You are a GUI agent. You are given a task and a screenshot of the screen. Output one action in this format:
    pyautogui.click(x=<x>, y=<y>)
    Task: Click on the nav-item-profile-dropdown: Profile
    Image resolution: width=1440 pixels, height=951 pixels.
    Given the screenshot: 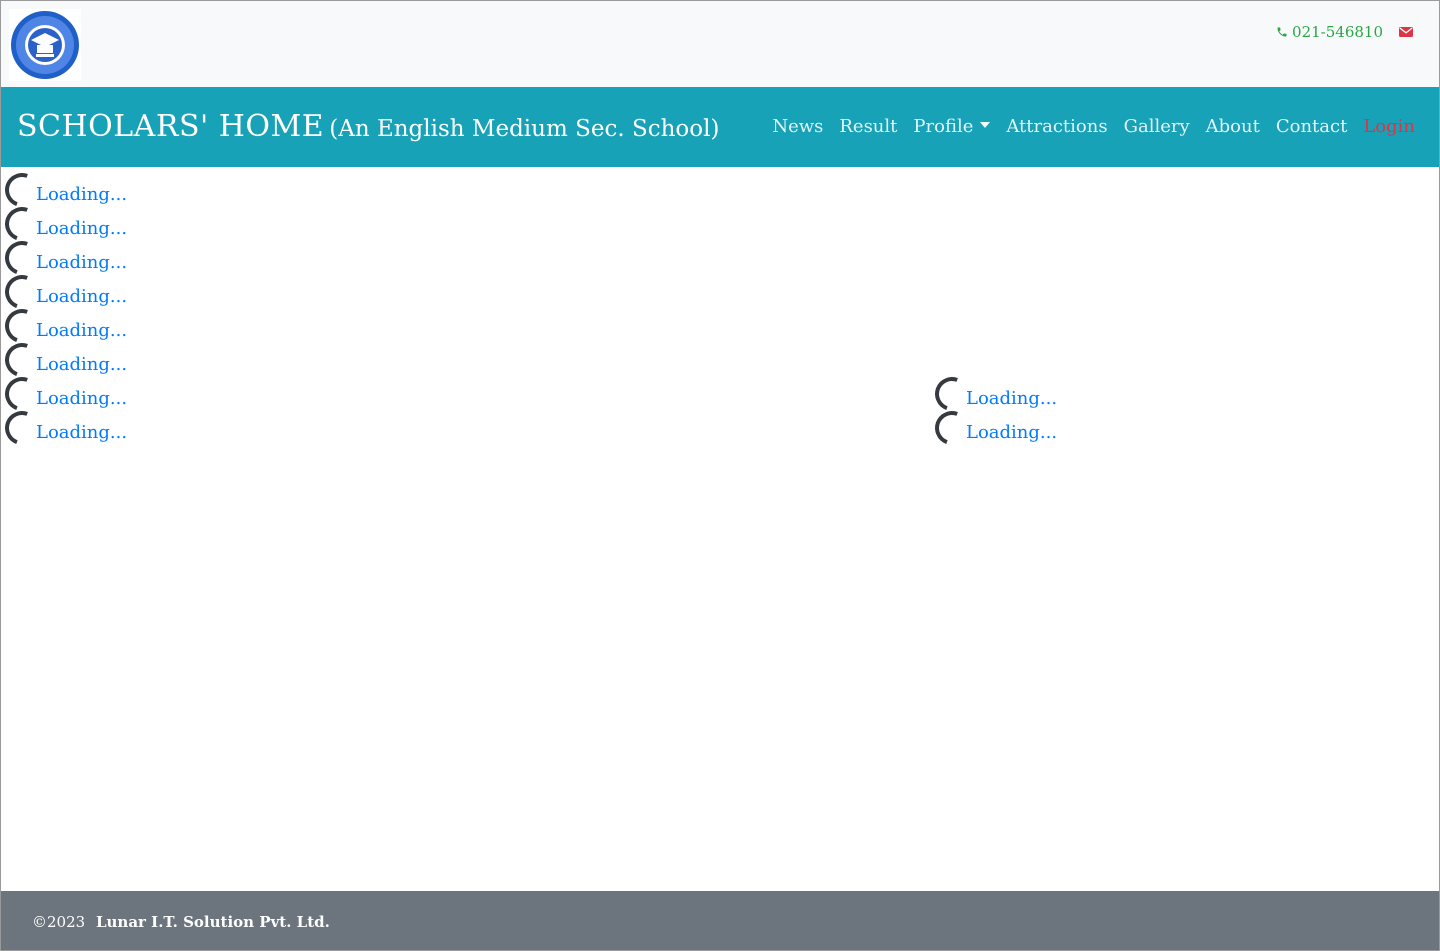 What is the action you would take?
    pyautogui.click(x=951, y=126)
    